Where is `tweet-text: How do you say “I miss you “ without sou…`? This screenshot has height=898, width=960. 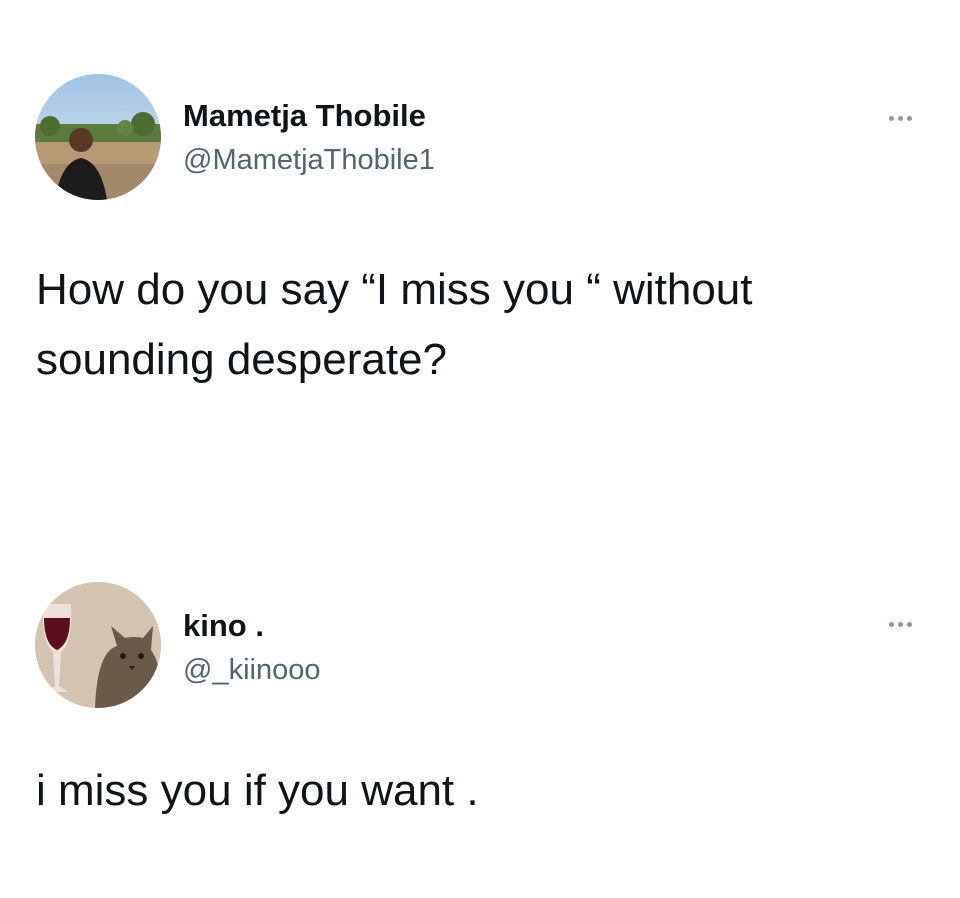 tweet-text: How do you say “I miss you “ without sou… is located at coordinates (394, 324).